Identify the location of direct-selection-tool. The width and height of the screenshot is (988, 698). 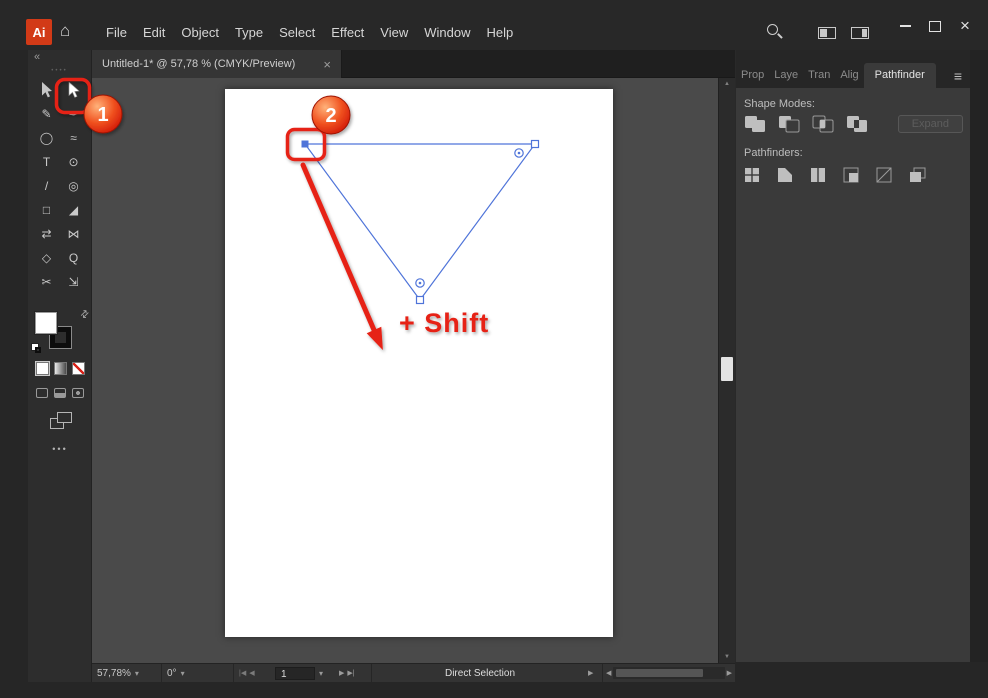
(73, 89).